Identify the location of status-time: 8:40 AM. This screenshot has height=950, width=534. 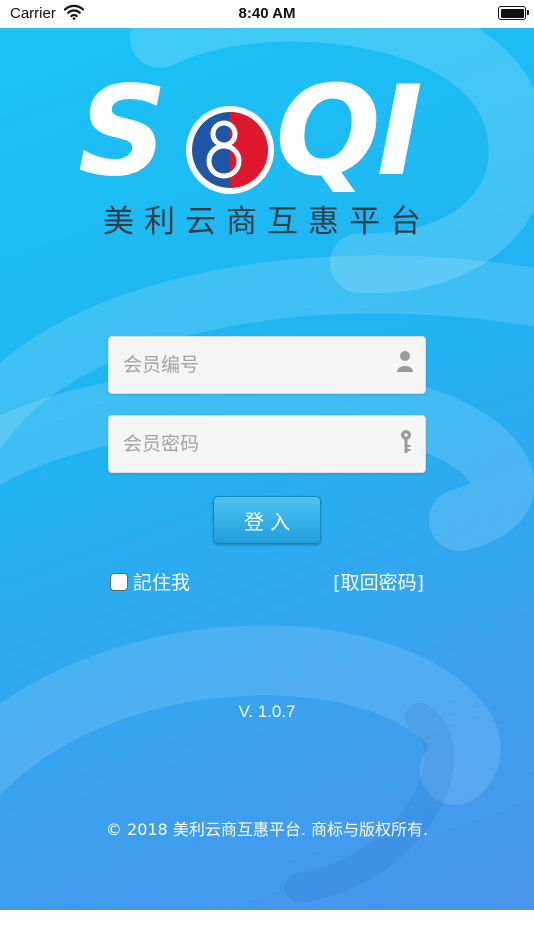
(267, 13).